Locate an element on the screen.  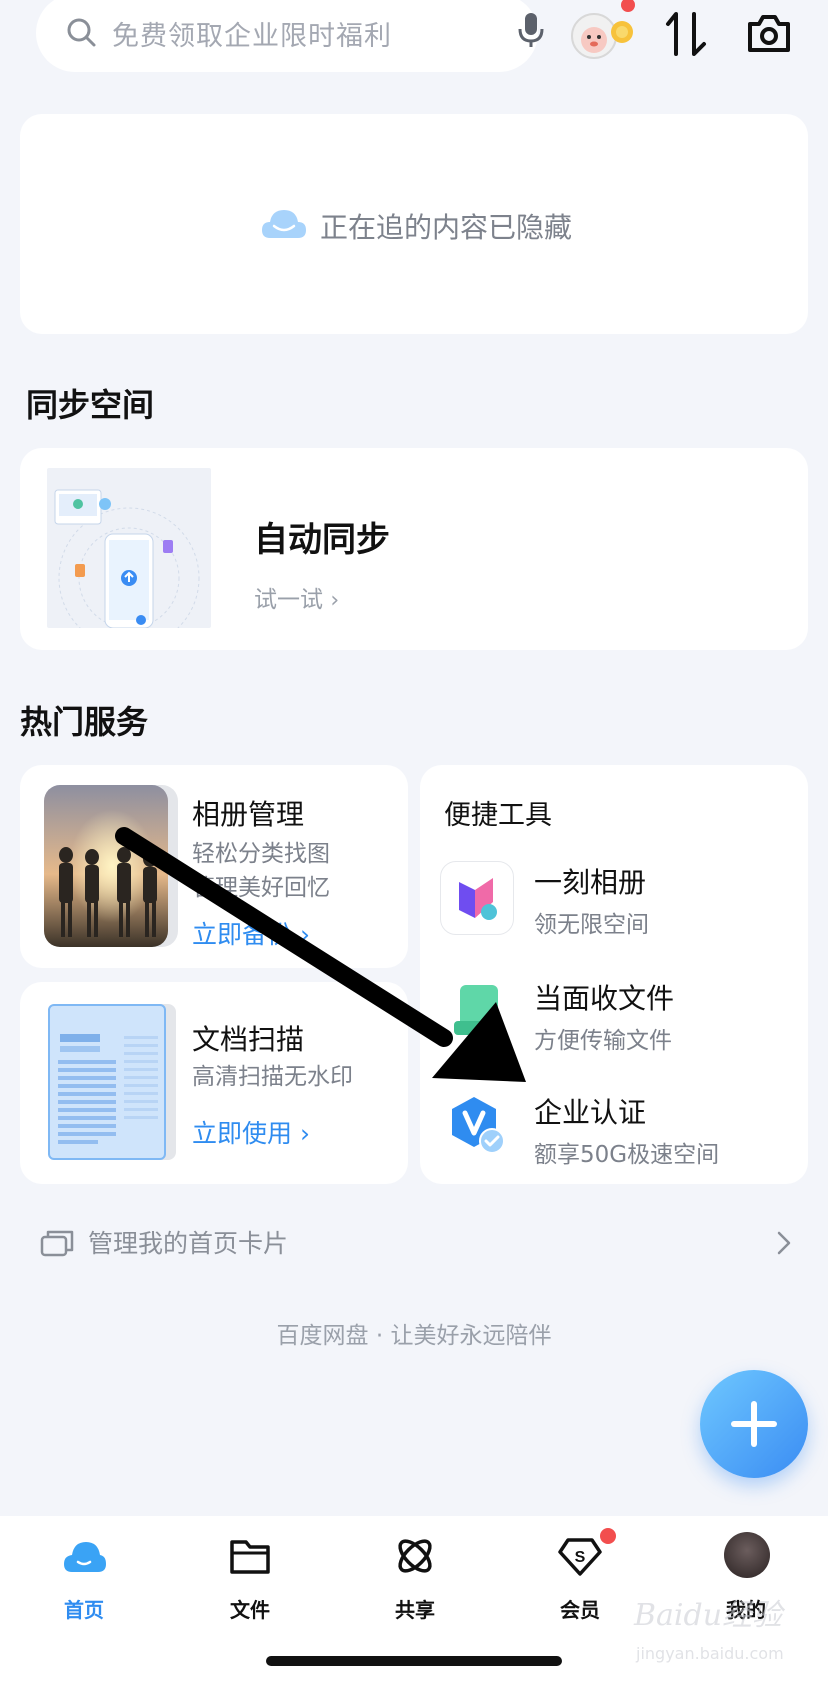
hidden-content-card: 正在追的内容已隐藏 is located at coordinates (414, 224).